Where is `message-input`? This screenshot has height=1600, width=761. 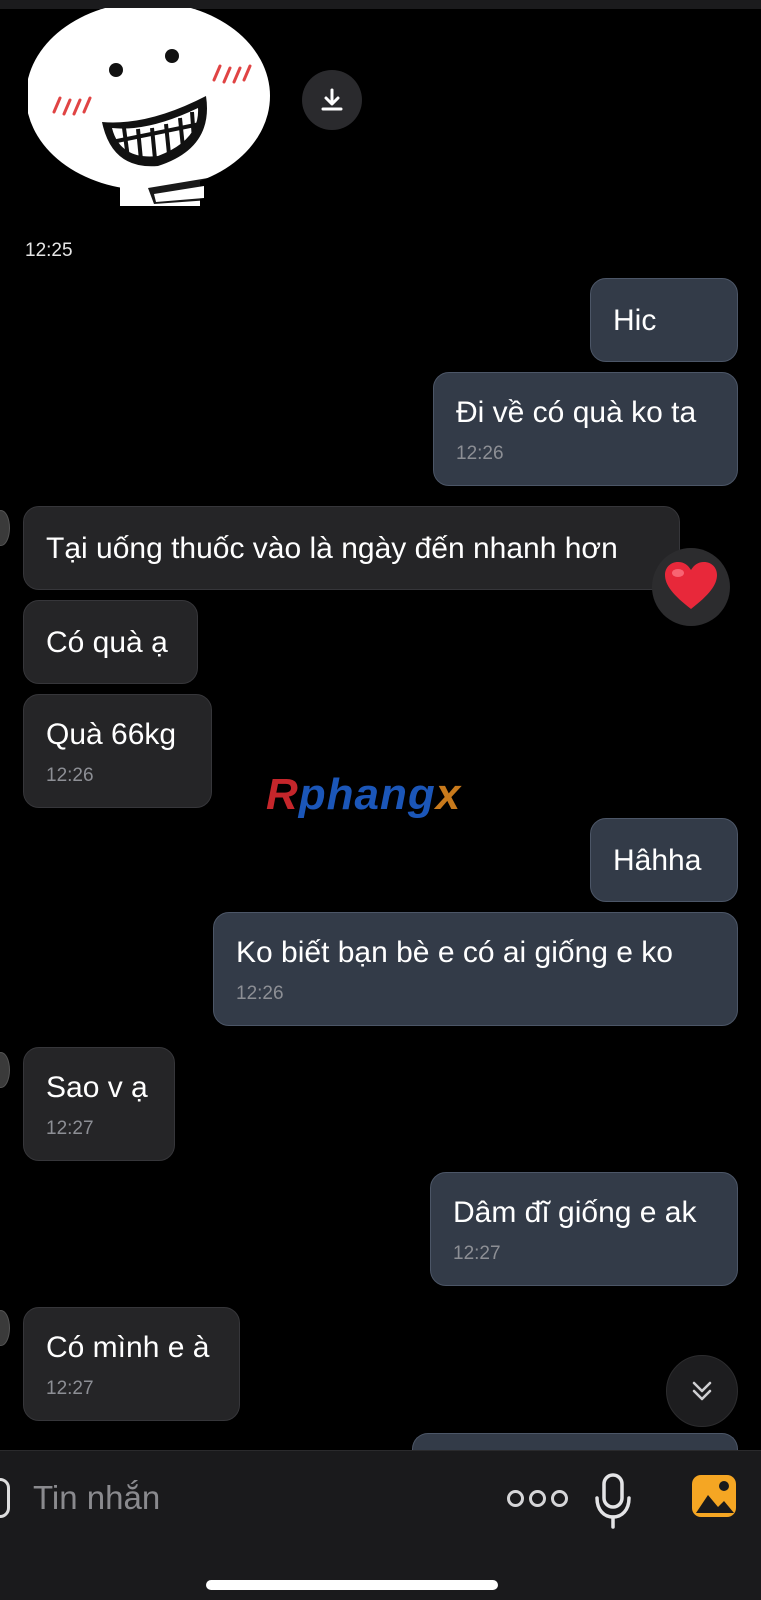 message-input is located at coordinates (243, 1498).